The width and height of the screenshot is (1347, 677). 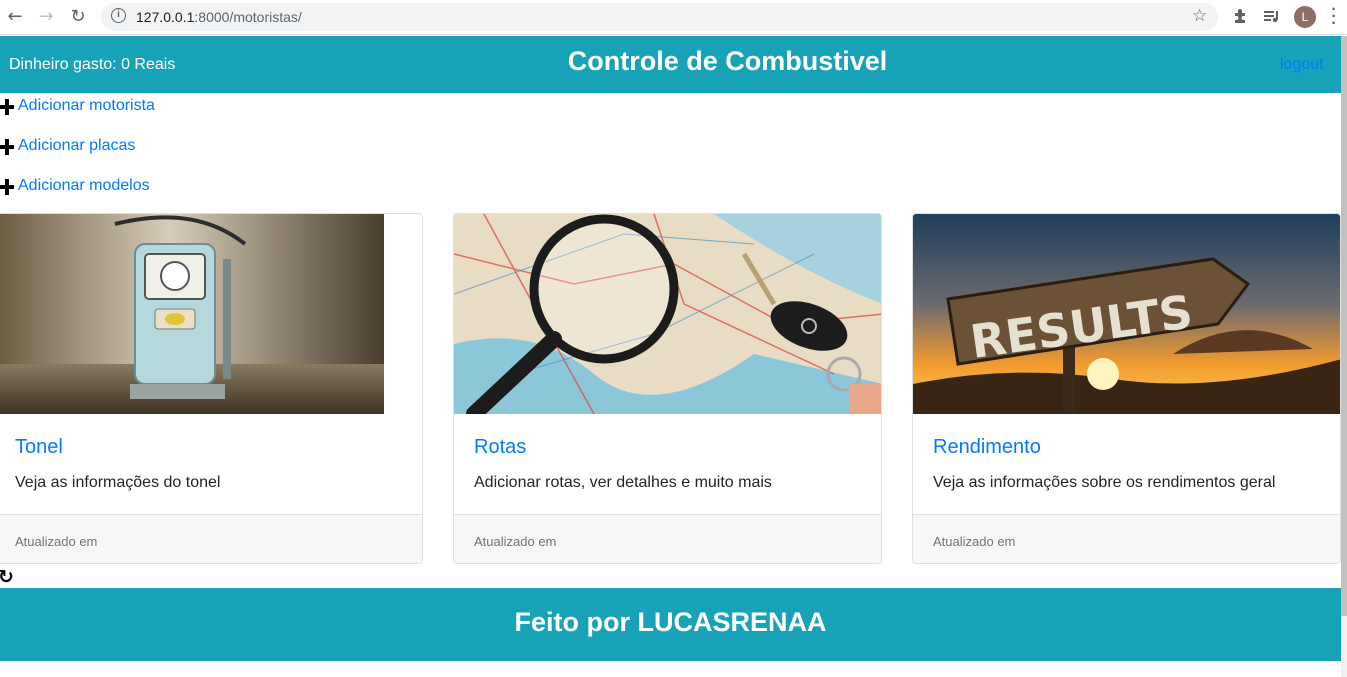 What do you see at coordinates (1241, 18) in the screenshot?
I see `extensions-puzzle-icon` at bounding box center [1241, 18].